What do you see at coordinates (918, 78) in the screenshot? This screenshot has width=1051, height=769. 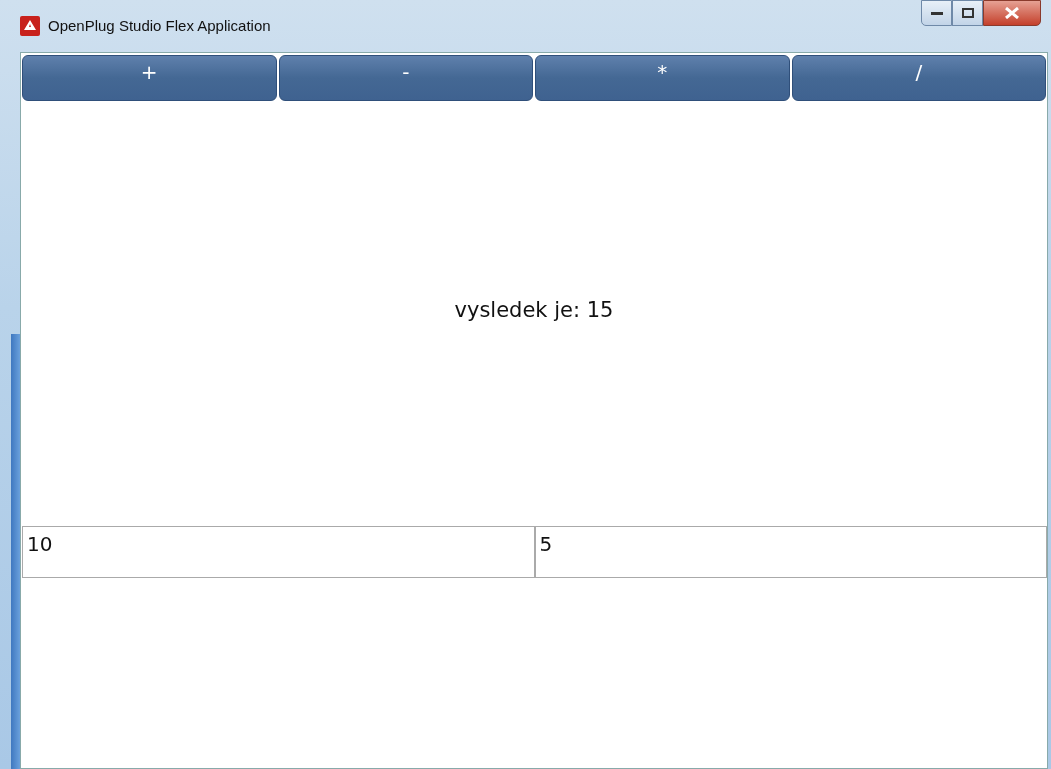 I see `operator-button: /` at bounding box center [918, 78].